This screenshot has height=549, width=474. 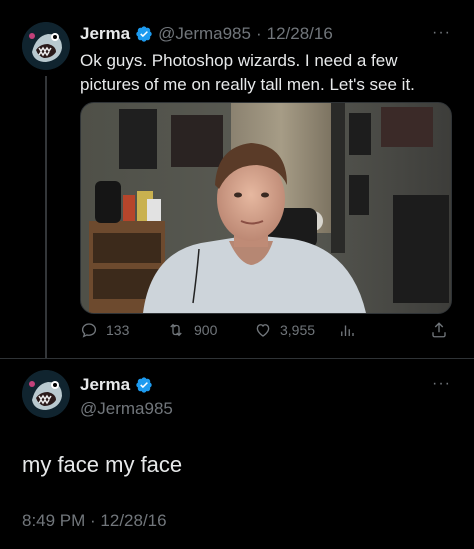 I want to click on reply-count: 133, so click(x=118, y=330).